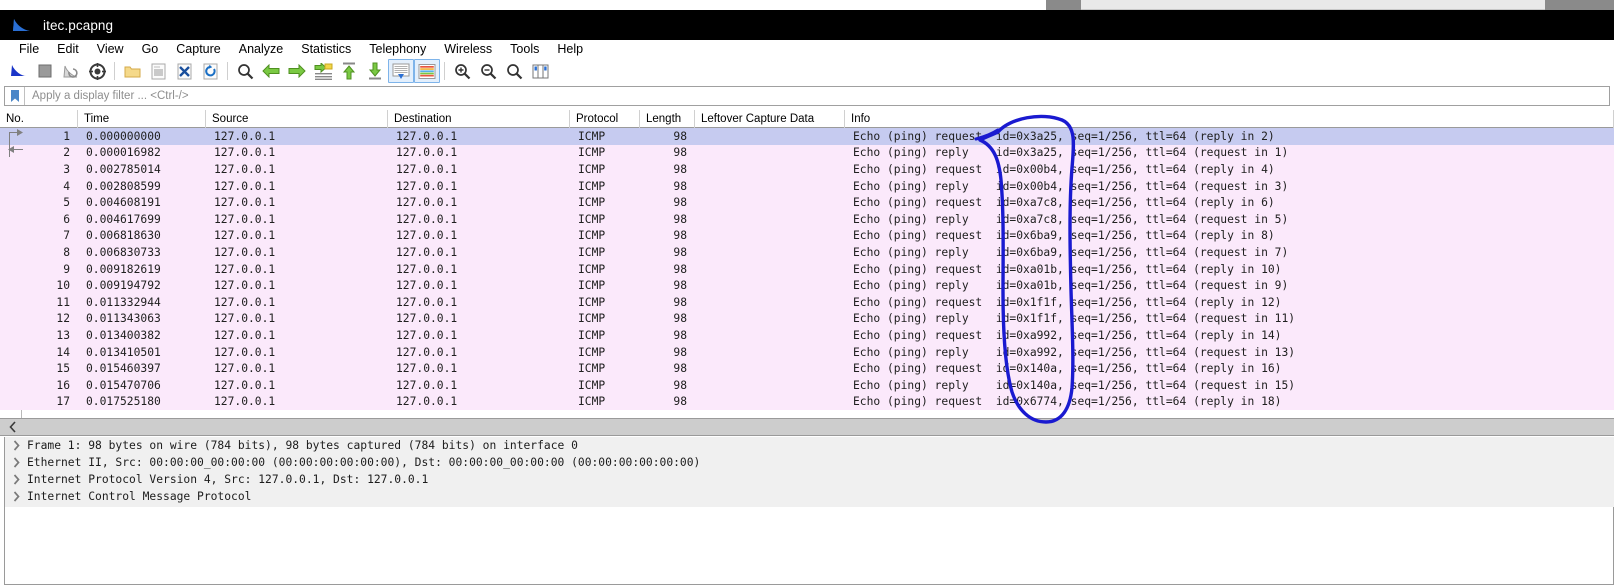  I want to click on save-file-icon, so click(158, 71).